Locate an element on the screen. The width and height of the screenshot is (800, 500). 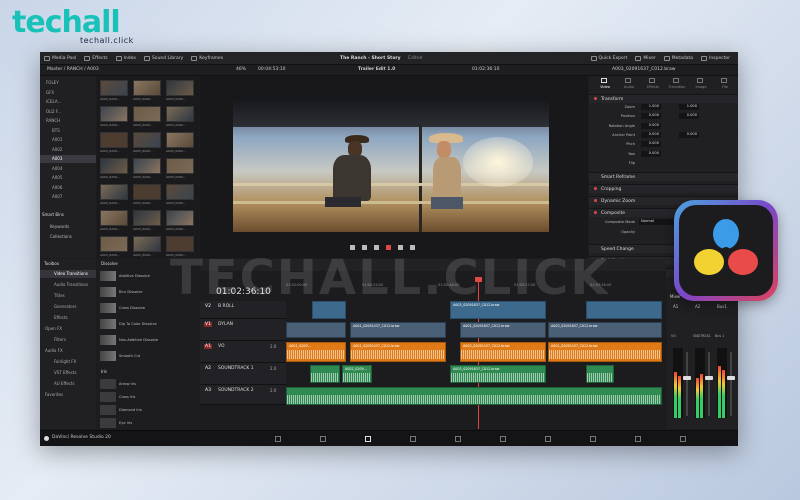
effect-item: Smooth Cut is located at coordinates (129, 356).